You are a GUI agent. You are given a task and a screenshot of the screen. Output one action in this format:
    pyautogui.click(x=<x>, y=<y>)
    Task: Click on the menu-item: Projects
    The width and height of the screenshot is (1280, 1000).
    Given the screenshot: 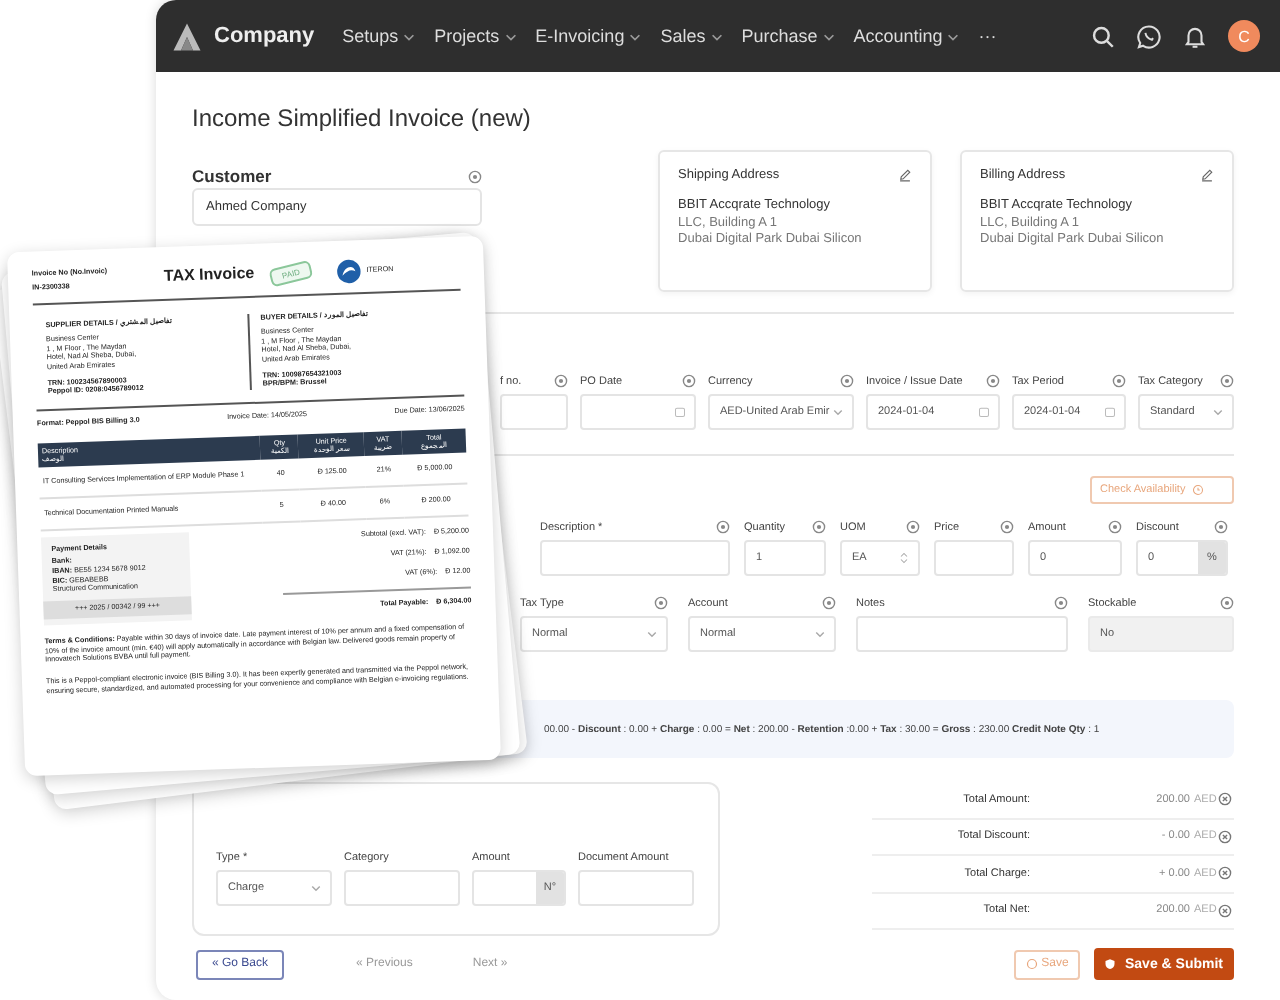 What is the action you would take?
    pyautogui.click(x=476, y=36)
    